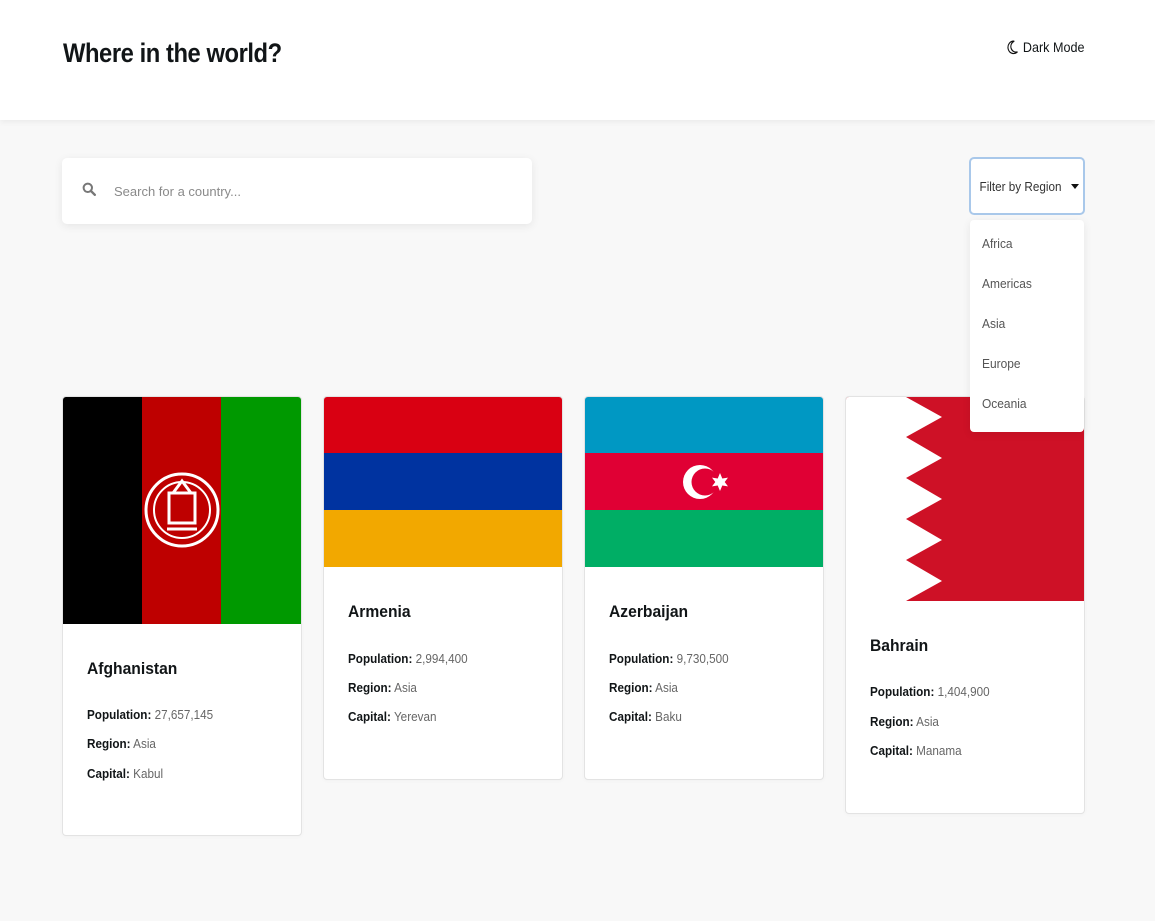 The height and width of the screenshot is (921, 1155). I want to click on capital-value: Kabul, so click(148, 773).